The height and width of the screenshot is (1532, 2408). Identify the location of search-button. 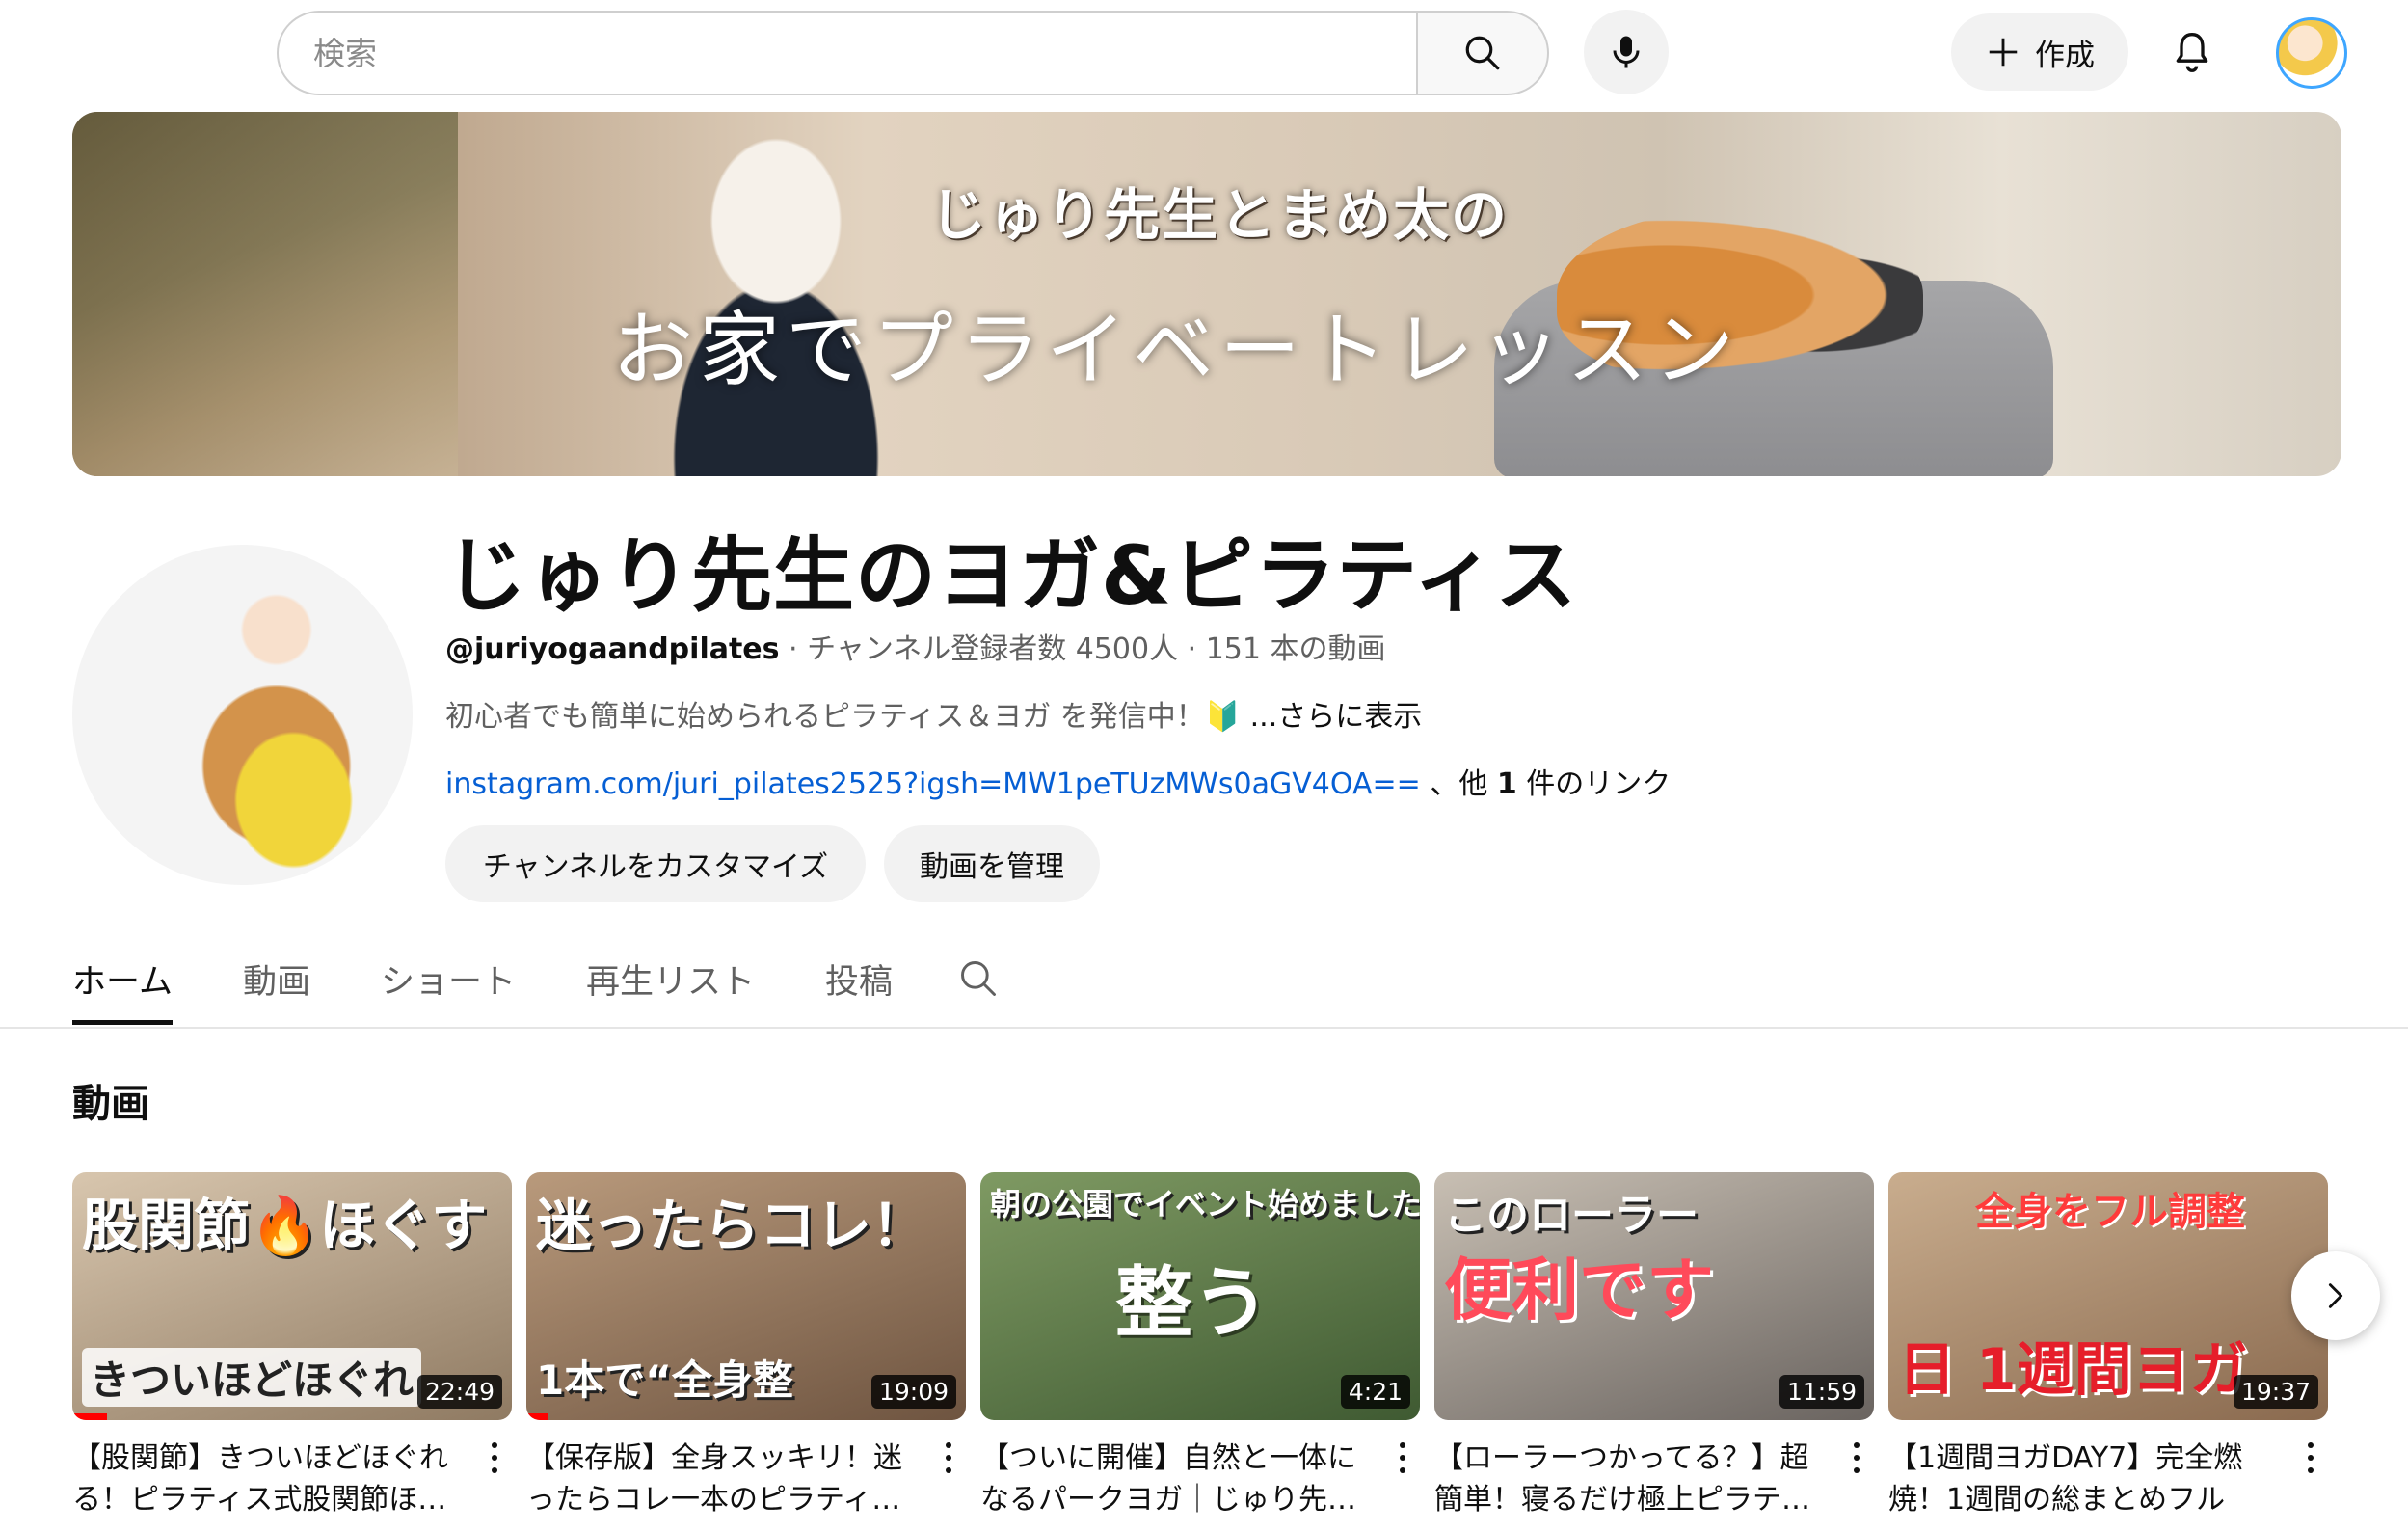
(1482, 53).